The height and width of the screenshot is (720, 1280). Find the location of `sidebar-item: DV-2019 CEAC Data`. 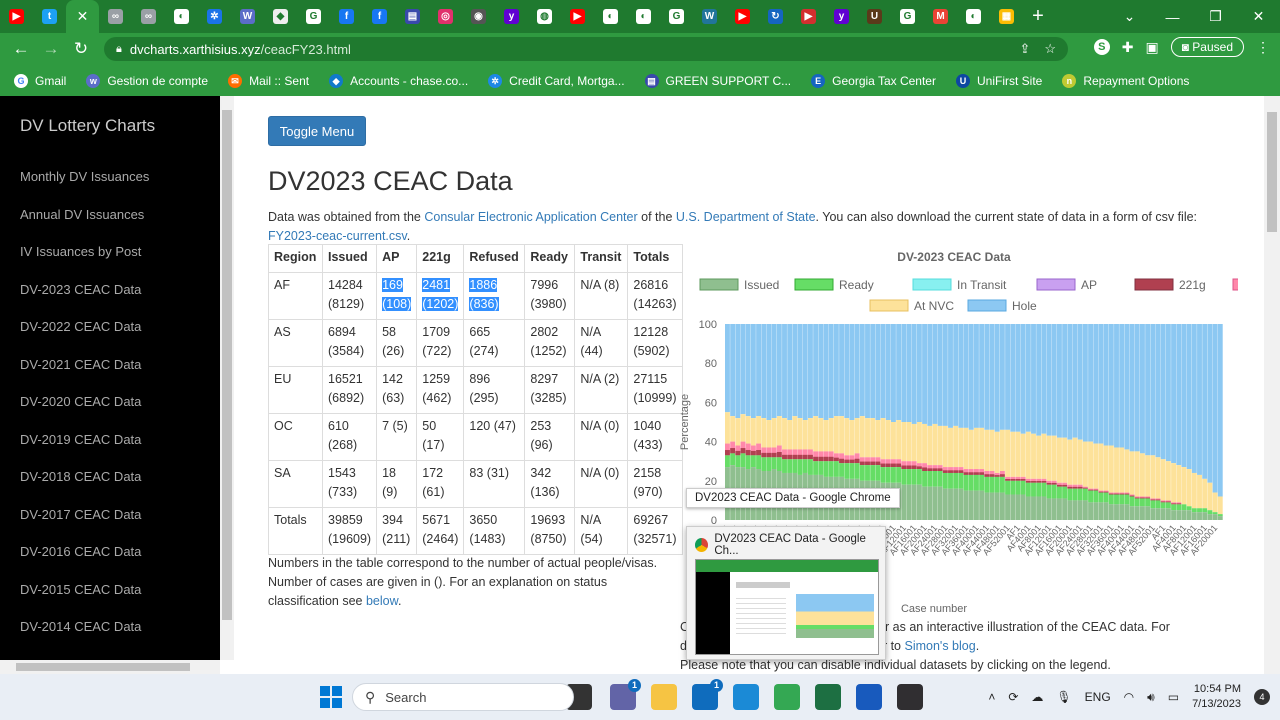

sidebar-item: DV-2019 CEAC Data is located at coordinates (80, 439).